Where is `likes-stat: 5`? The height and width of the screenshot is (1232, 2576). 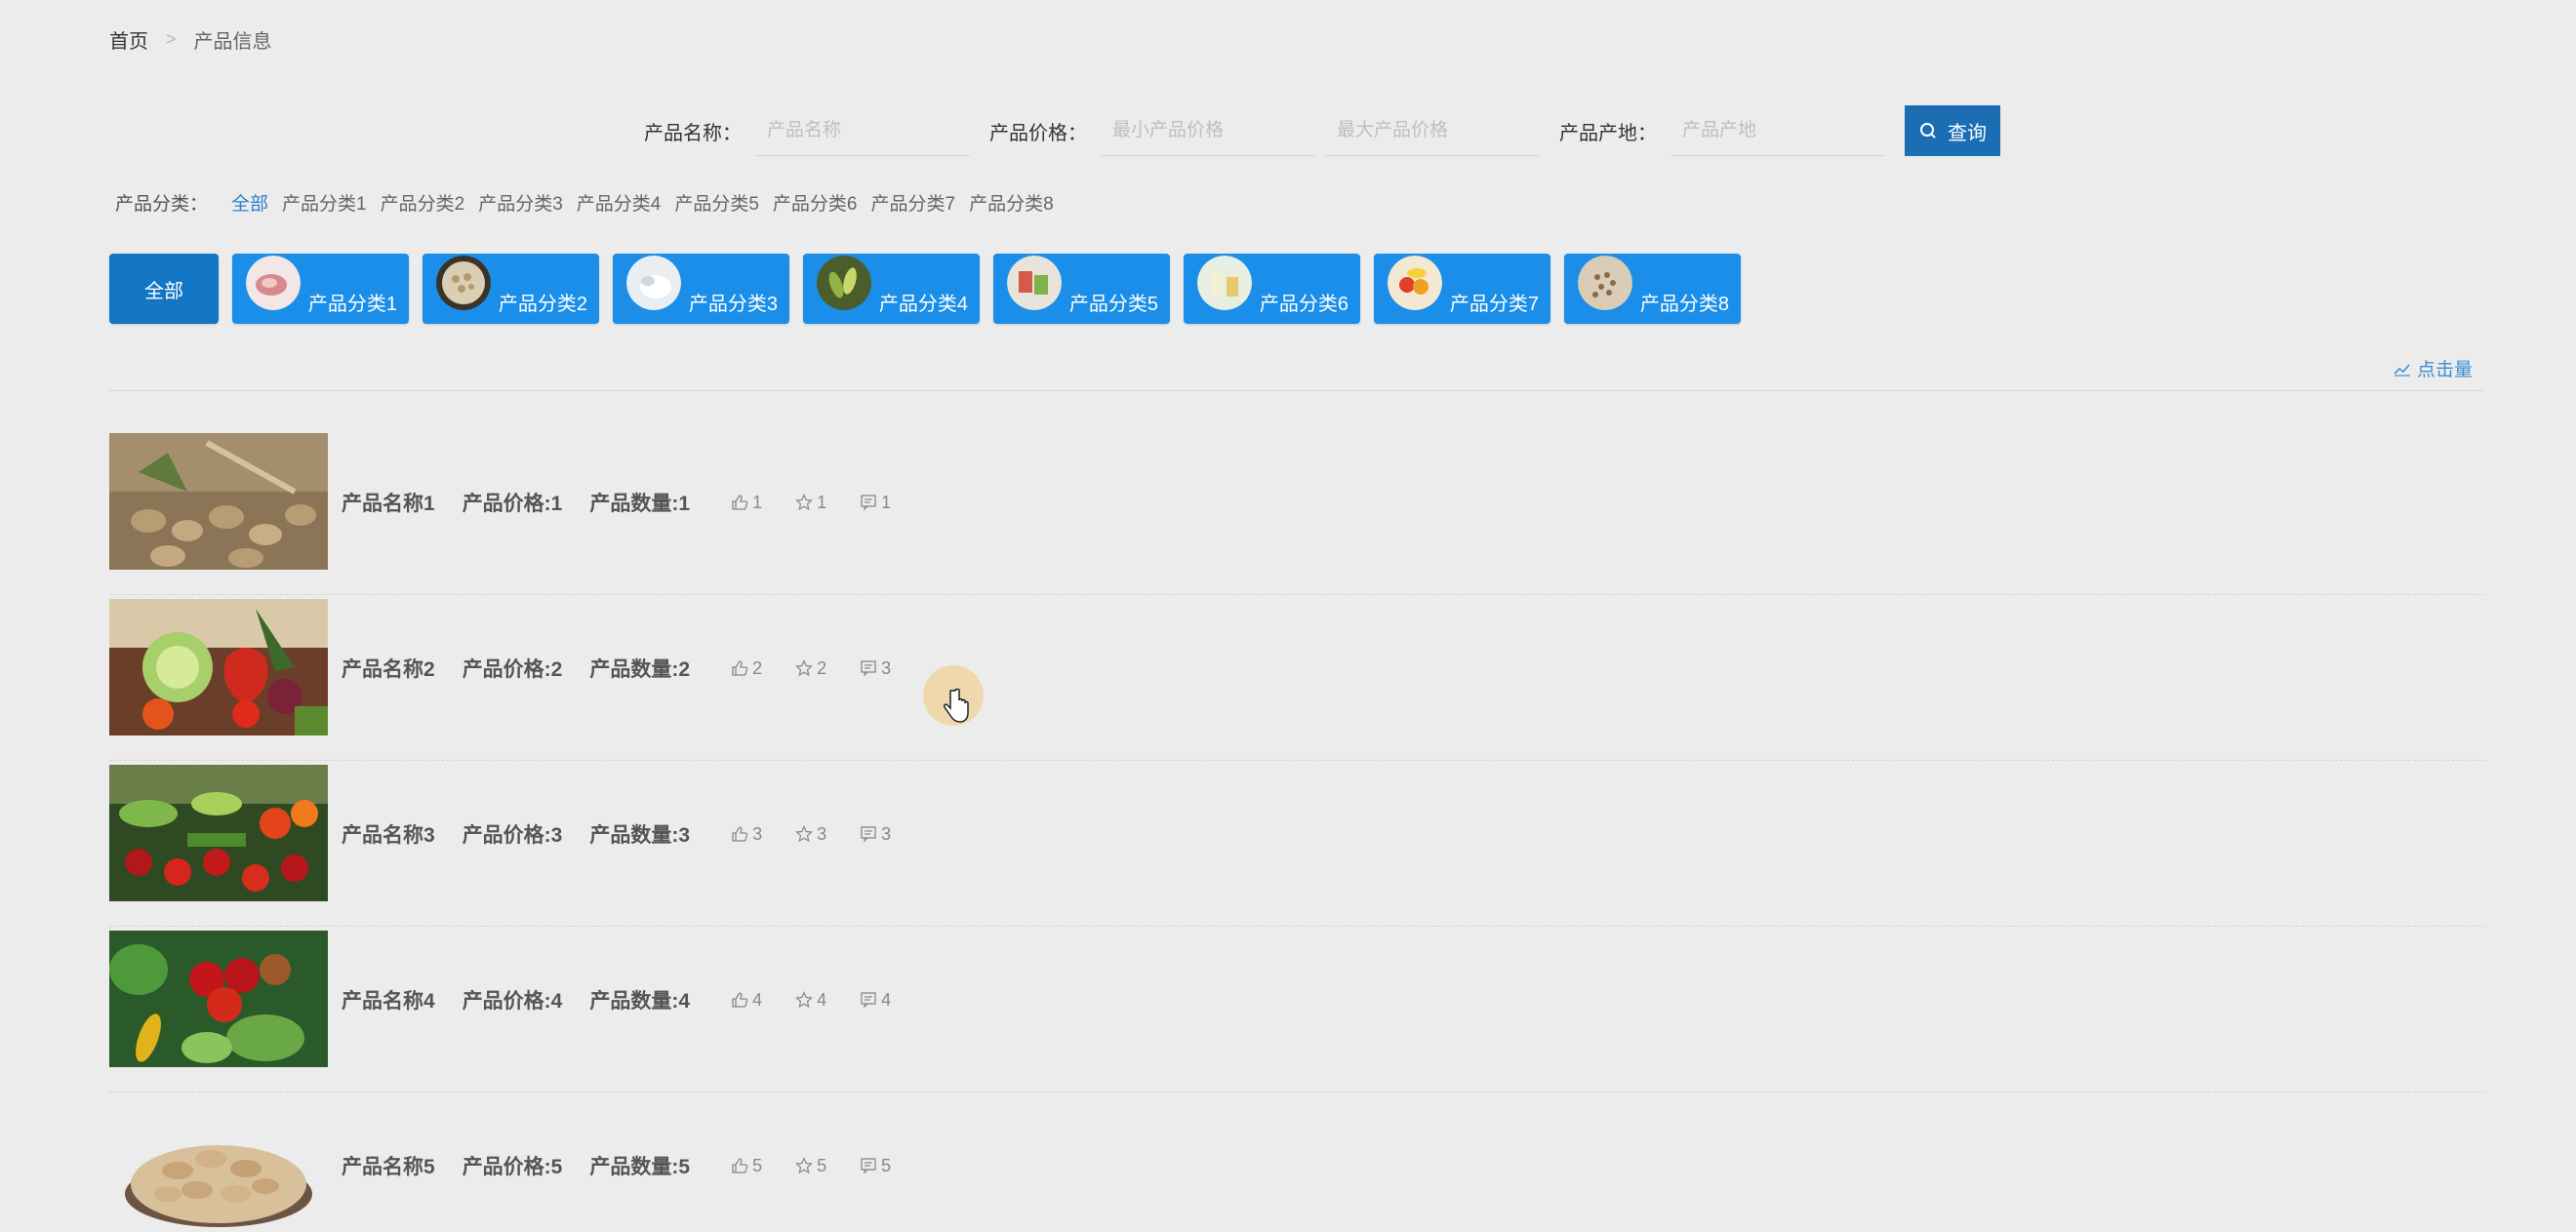 likes-stat: 5 is located at coordinates (746, 1166).